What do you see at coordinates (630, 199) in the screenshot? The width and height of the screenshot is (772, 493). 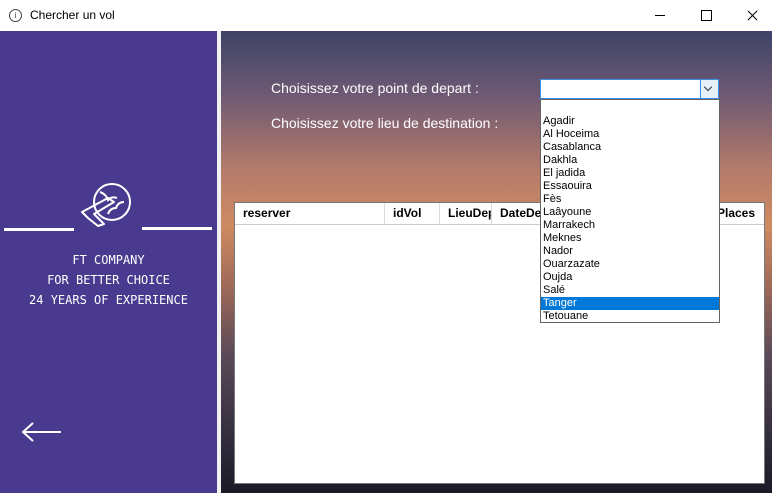 I see `dropdown-option: Fès` at bounding box center [630, 199].